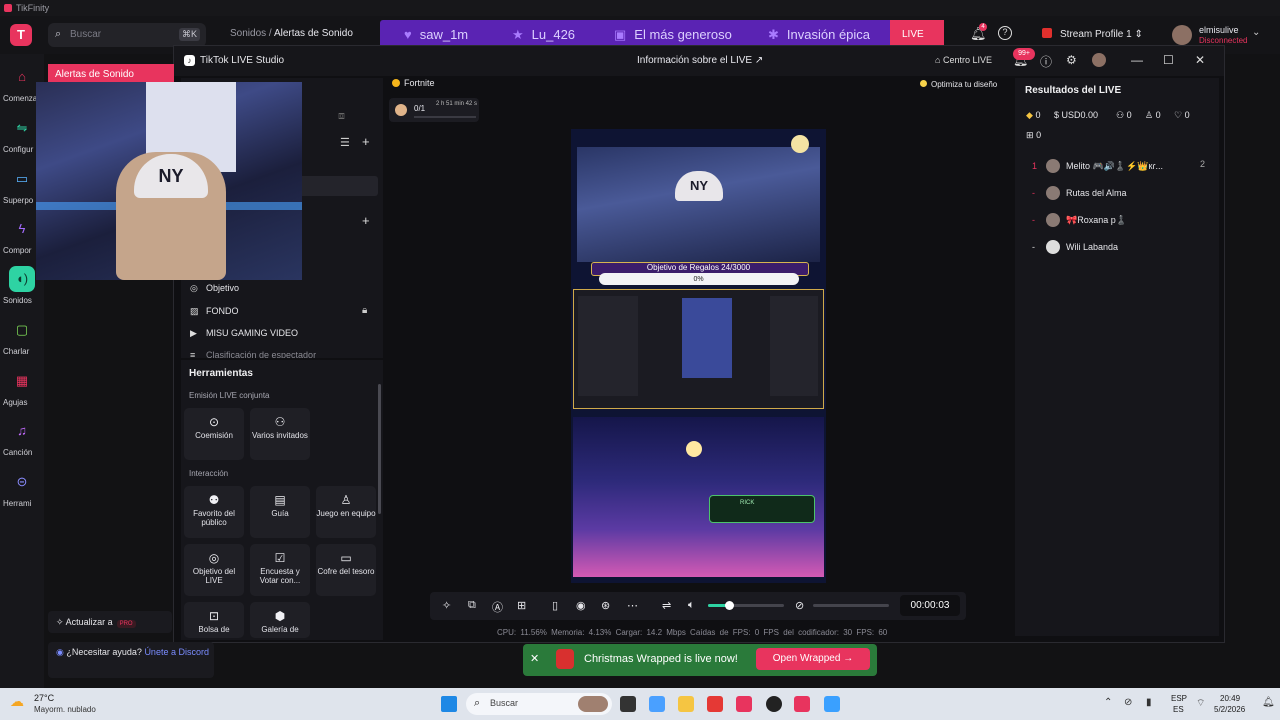  What do you see at coordinates (110, 622) in the screenshot?
I see `upgrade-button: ✧ Actualizar a PRO` at bounding box center [110, 622].